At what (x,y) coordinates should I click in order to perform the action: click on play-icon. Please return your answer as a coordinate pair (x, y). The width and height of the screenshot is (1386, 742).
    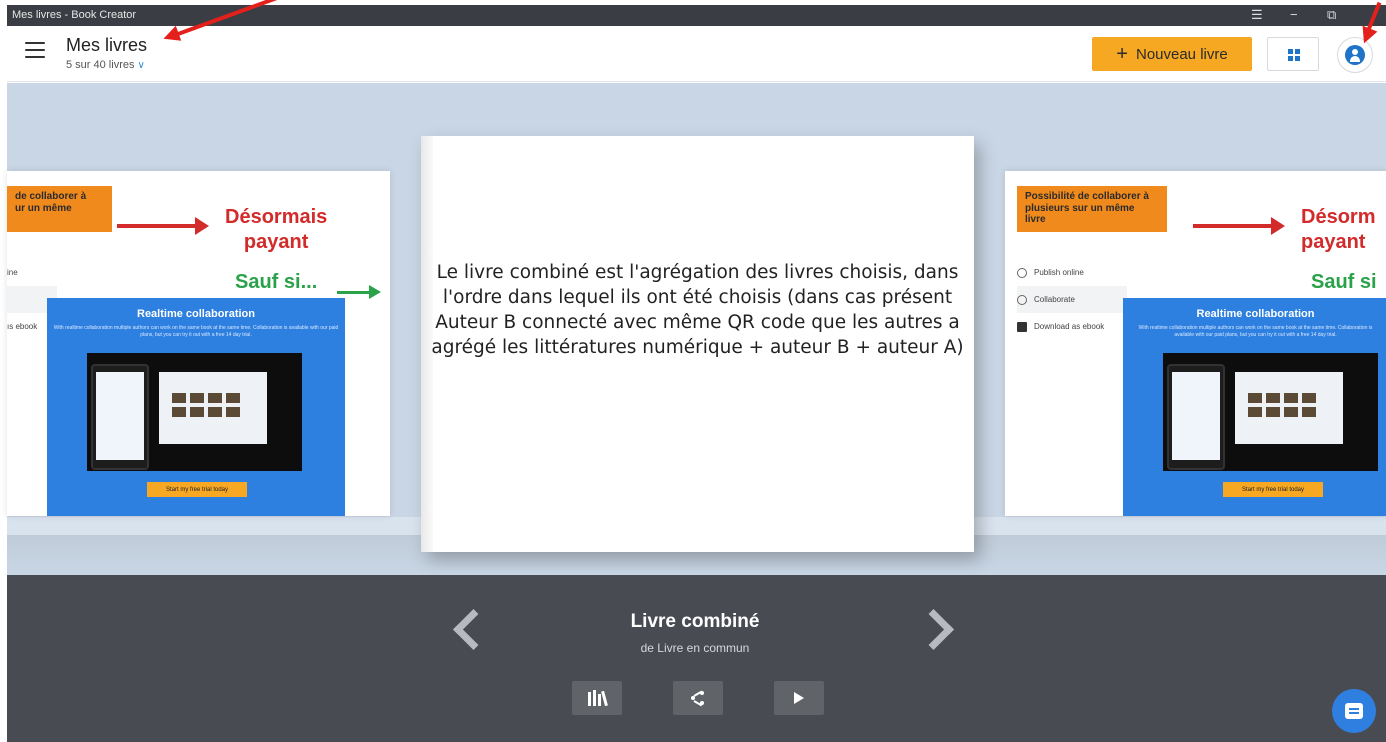
    Looking at the image, I should click on (799, 698).